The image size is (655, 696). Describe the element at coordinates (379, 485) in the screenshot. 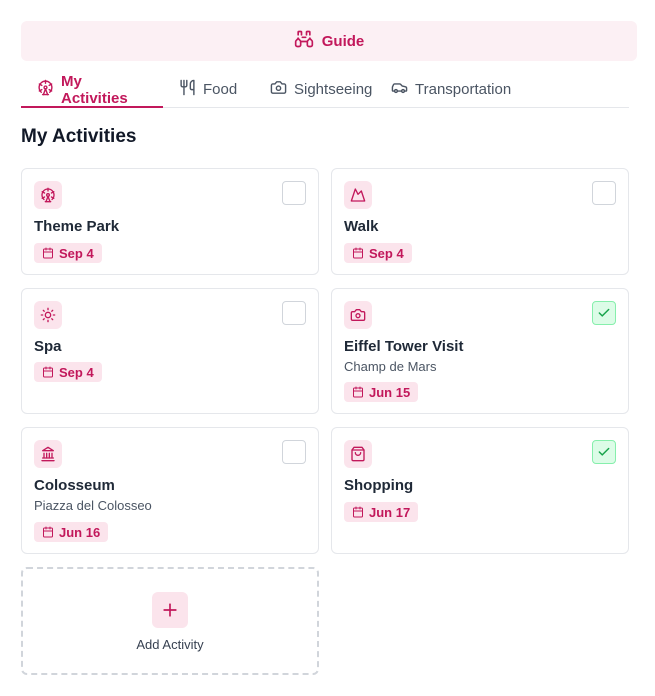

I see `activity-title: Shopping` at that location.